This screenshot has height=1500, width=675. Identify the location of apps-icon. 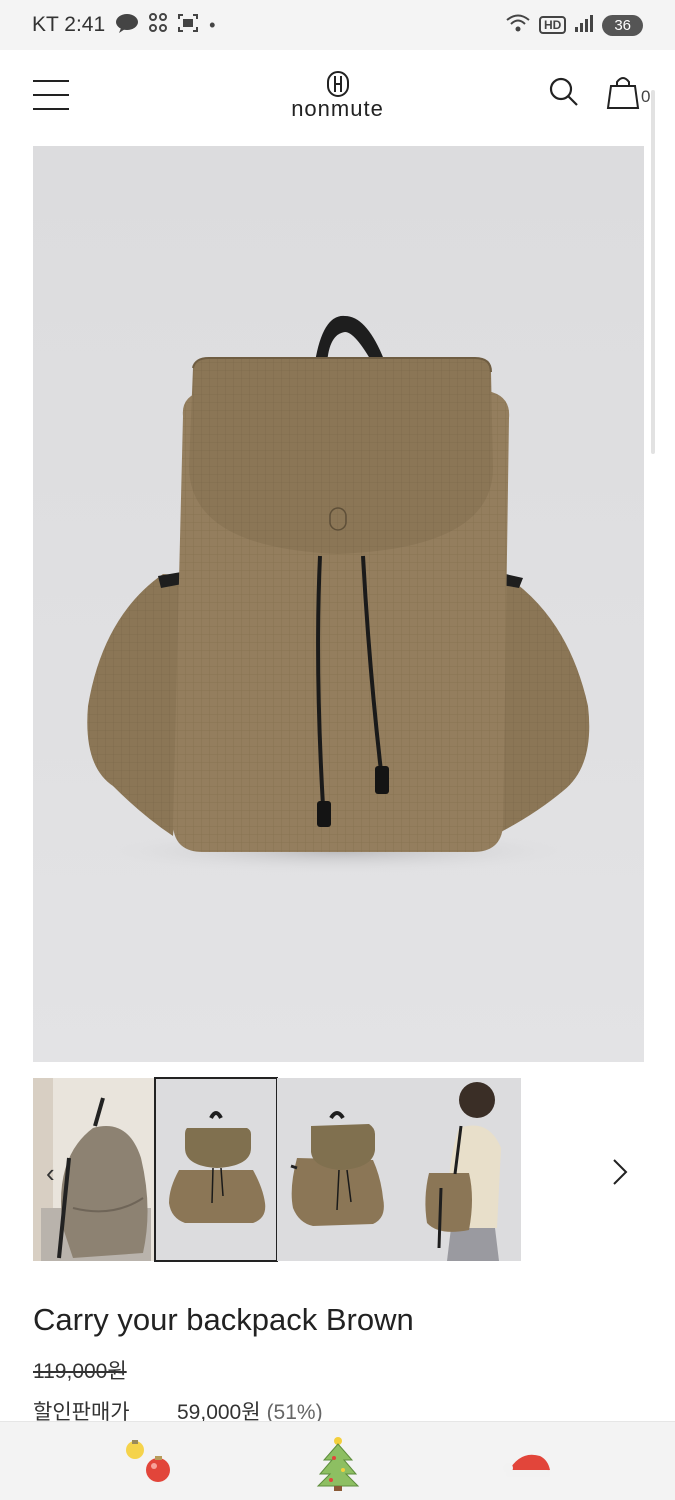
(158, 25).